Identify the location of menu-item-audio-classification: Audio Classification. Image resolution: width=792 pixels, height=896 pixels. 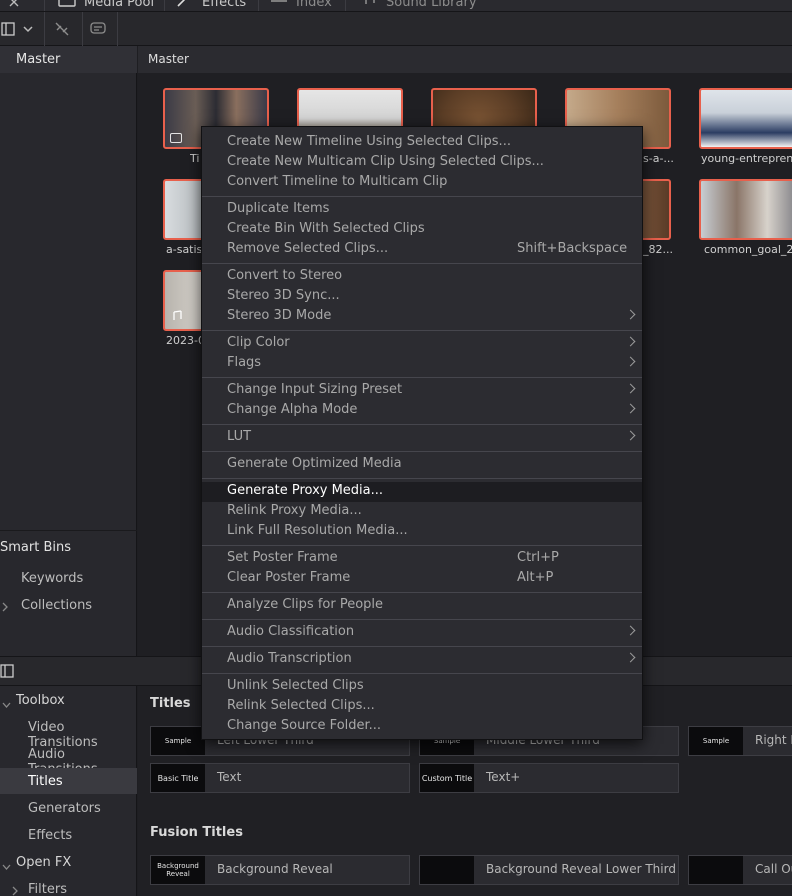
(422, 633).